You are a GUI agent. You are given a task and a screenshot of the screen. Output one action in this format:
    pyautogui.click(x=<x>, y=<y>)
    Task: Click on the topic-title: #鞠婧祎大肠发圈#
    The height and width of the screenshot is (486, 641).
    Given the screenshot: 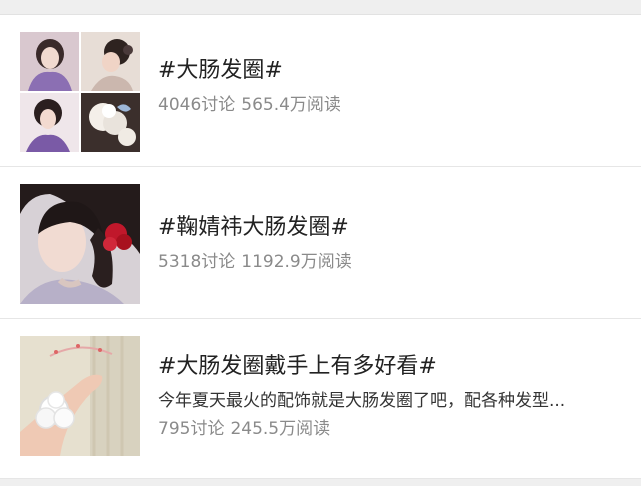 What is the action you would take?
    pyautogui.click(x=389, y=228)
    